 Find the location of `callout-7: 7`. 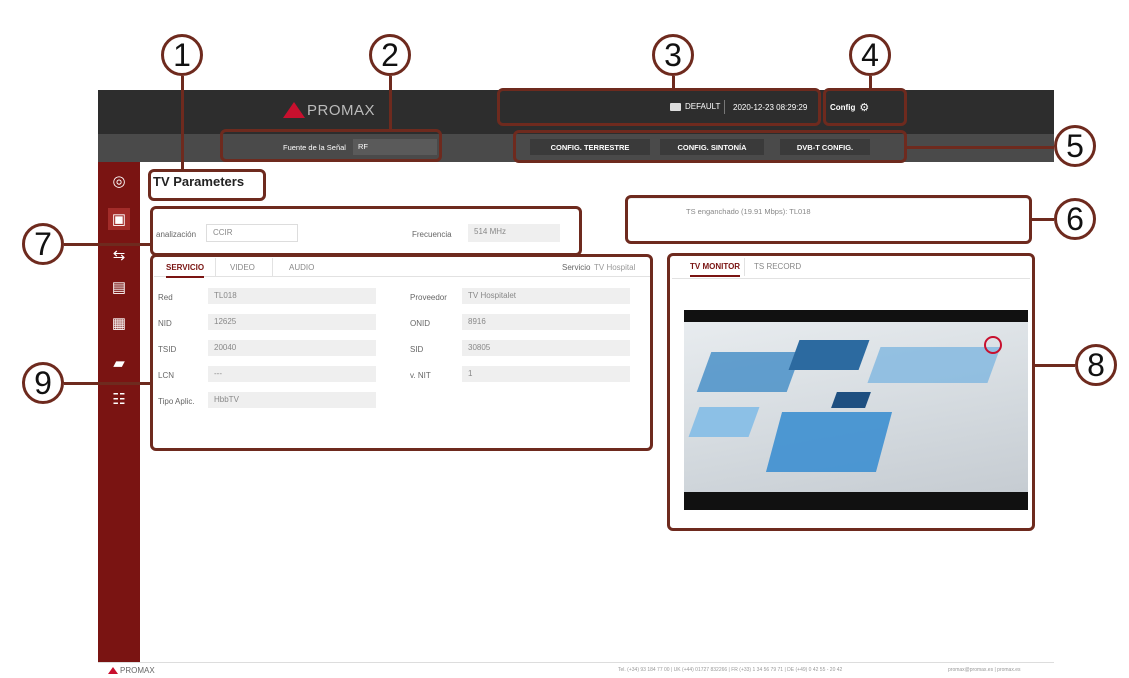

callout-7: 7 is located at coordinates (43, 244).